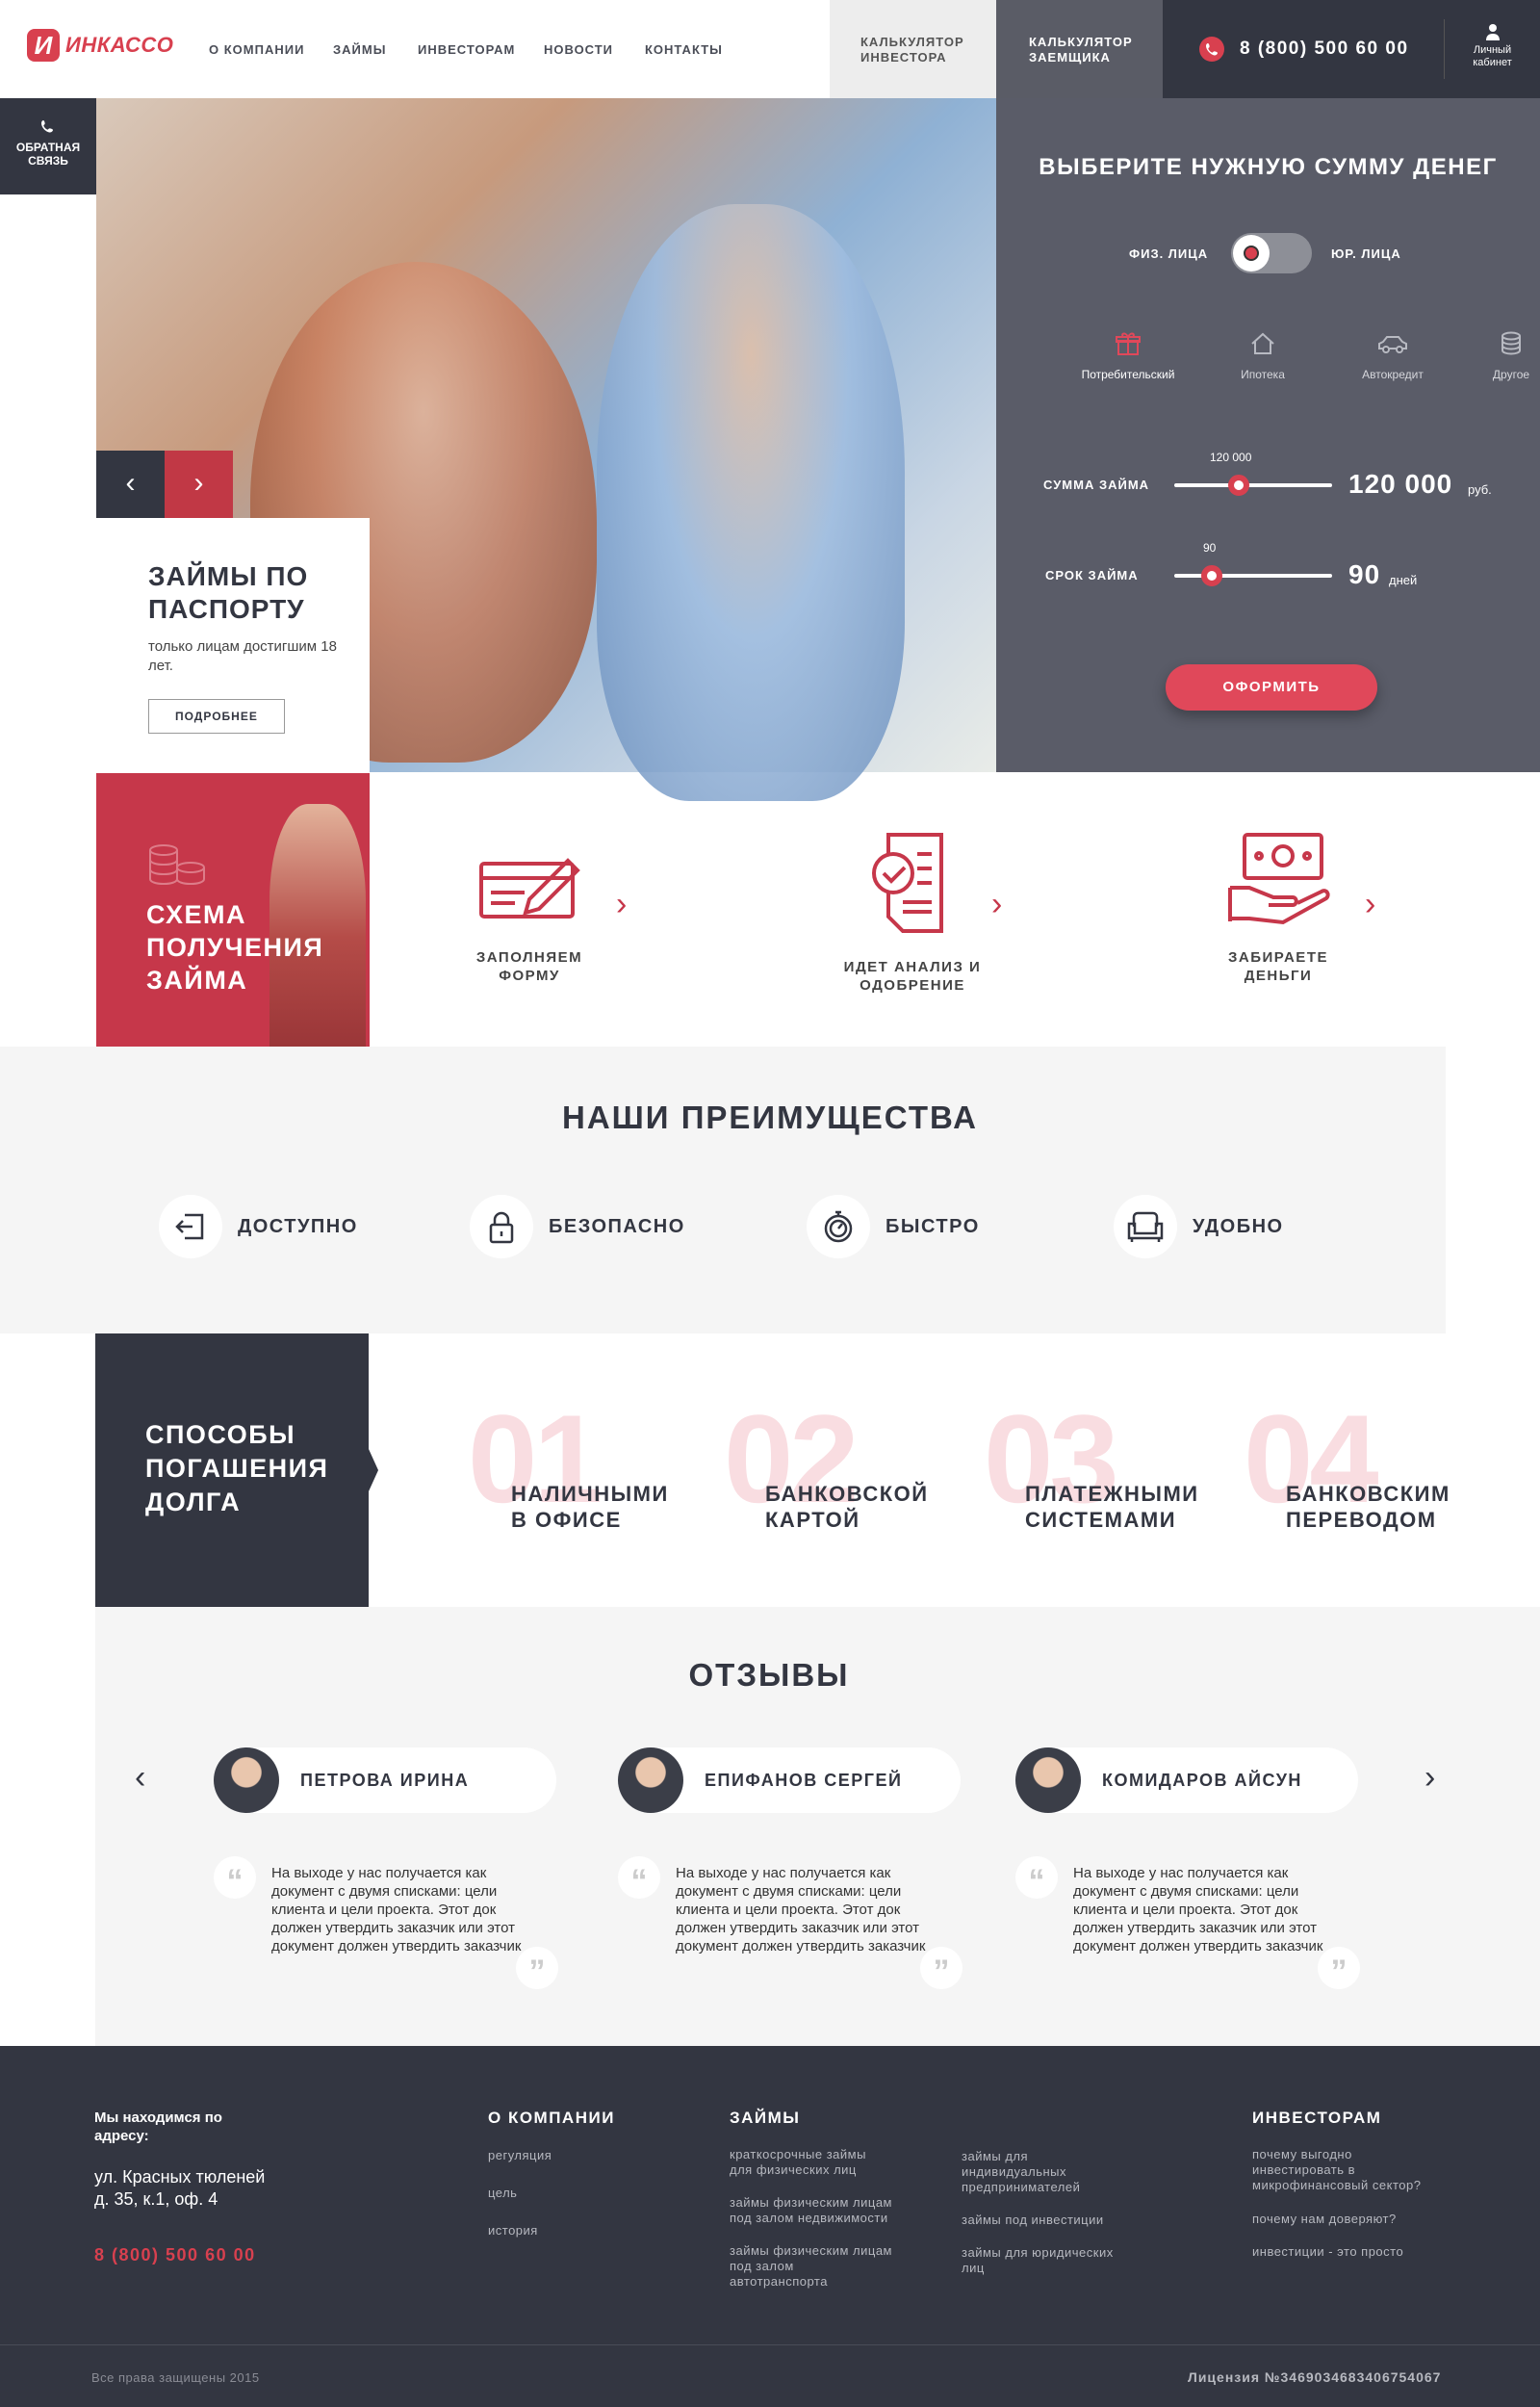 This screenshot has height=2407, width=1540. Describe the element at coordinates (1429, 1778) in the screenshot. I see `reviews-next-chevron-icon: ›` at that location.